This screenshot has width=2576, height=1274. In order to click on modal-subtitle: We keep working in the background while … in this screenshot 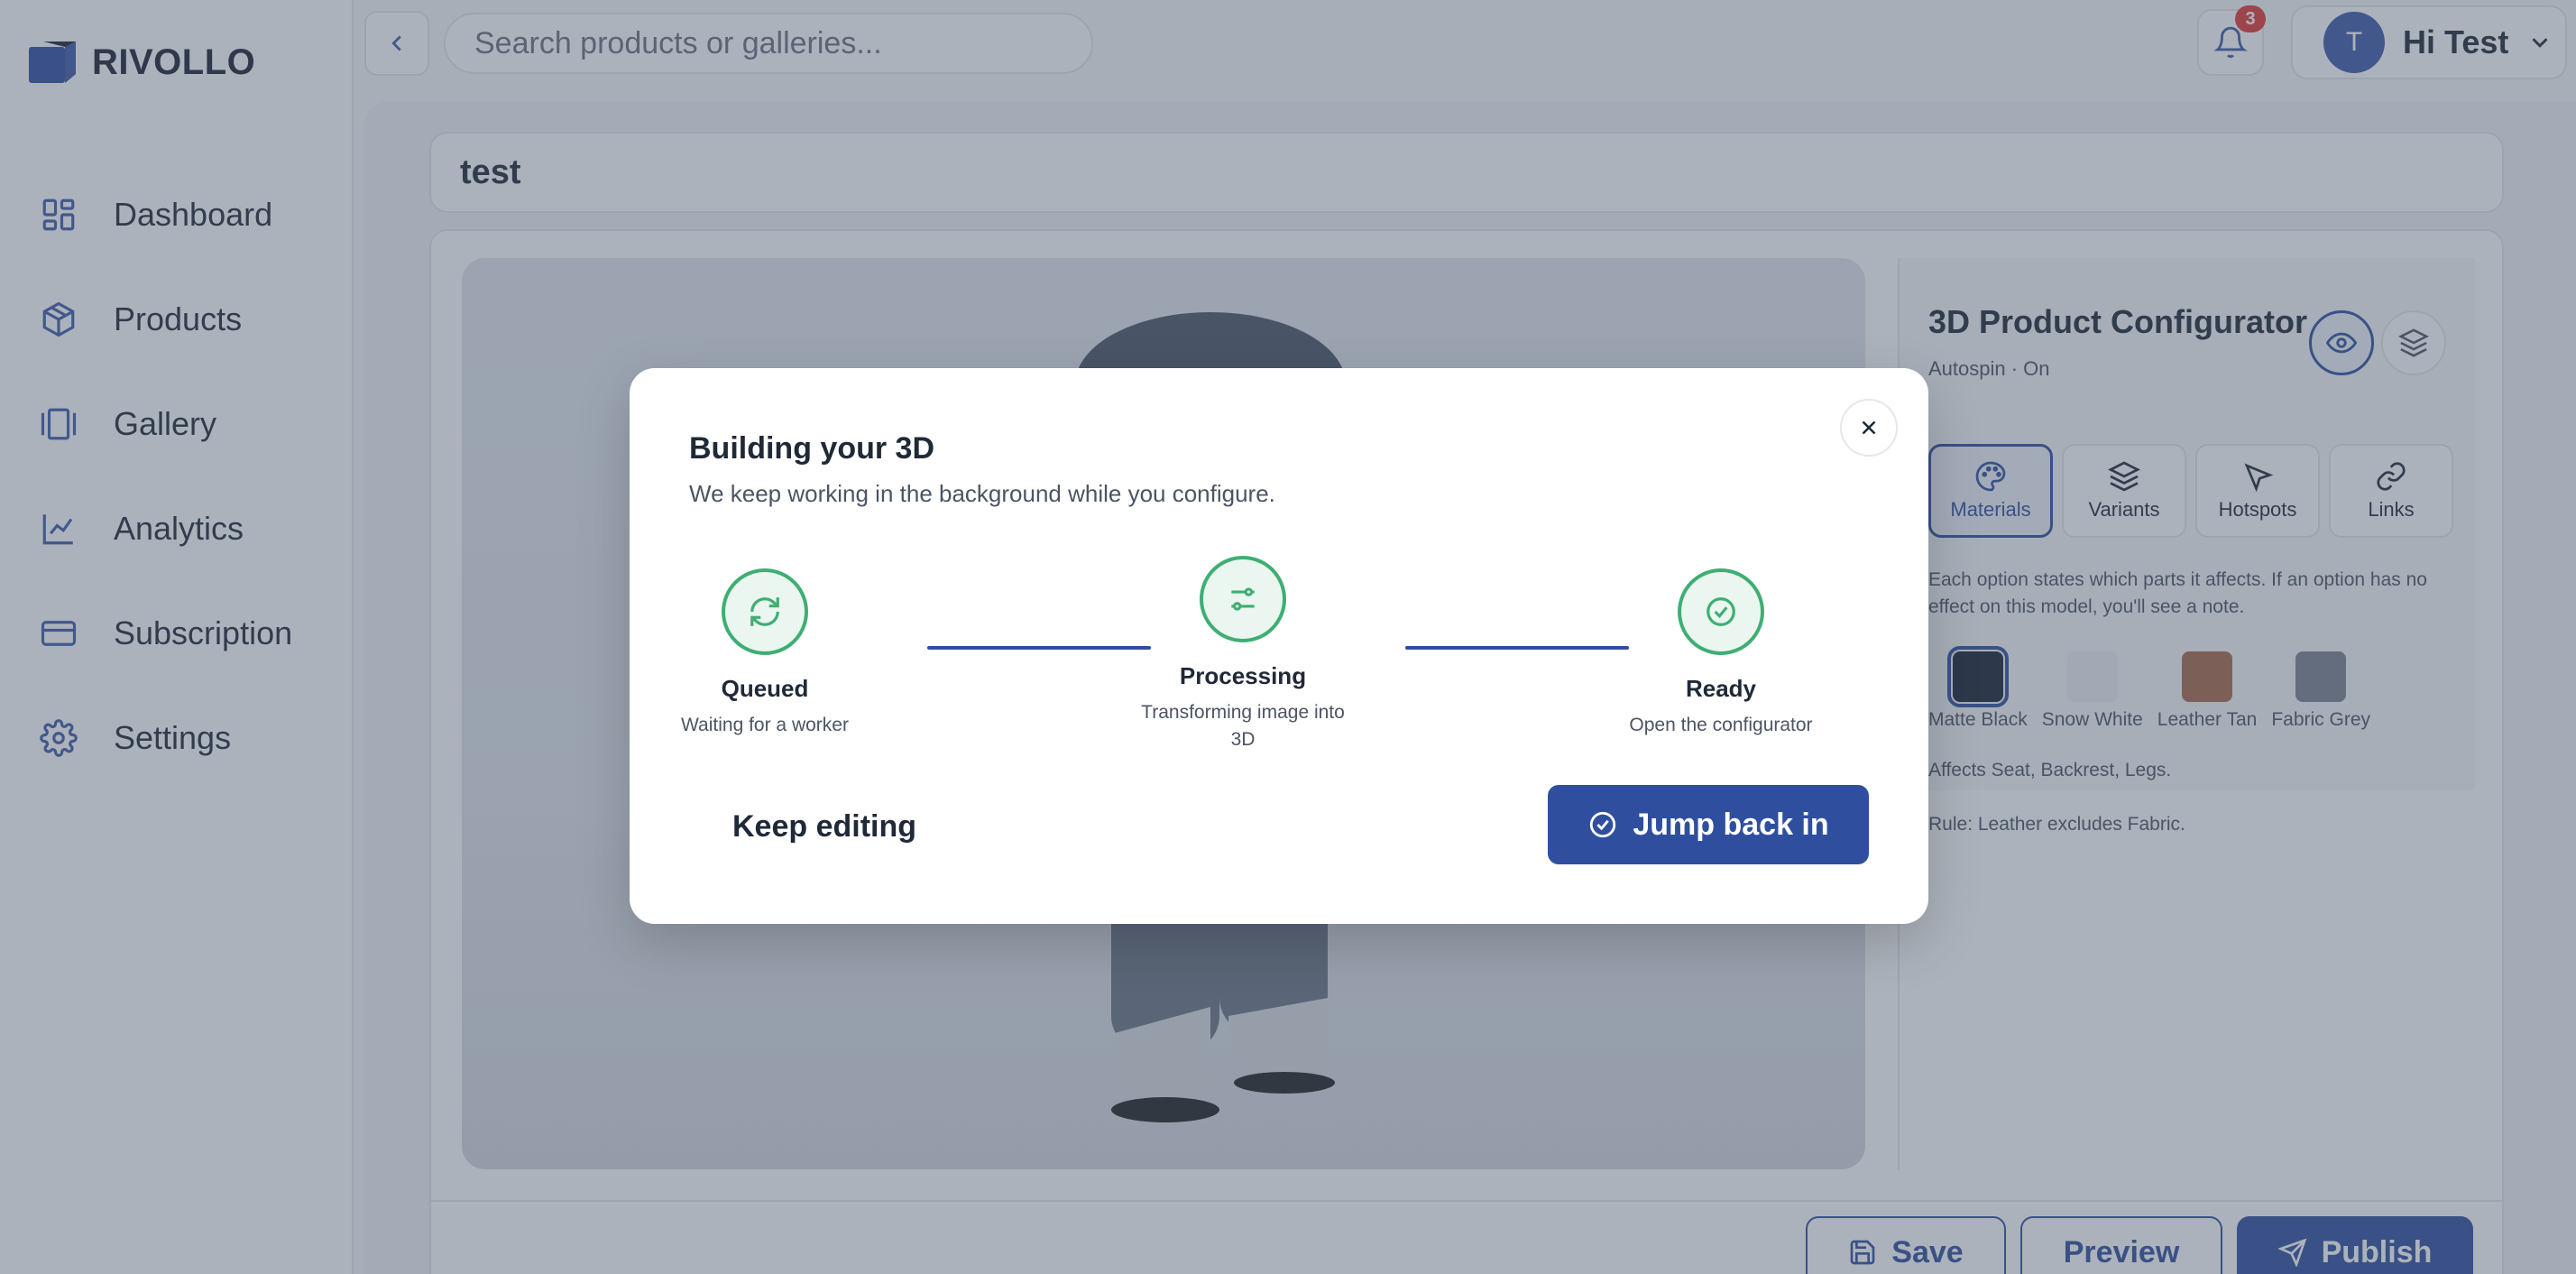, I will do `click(982, 493)`.